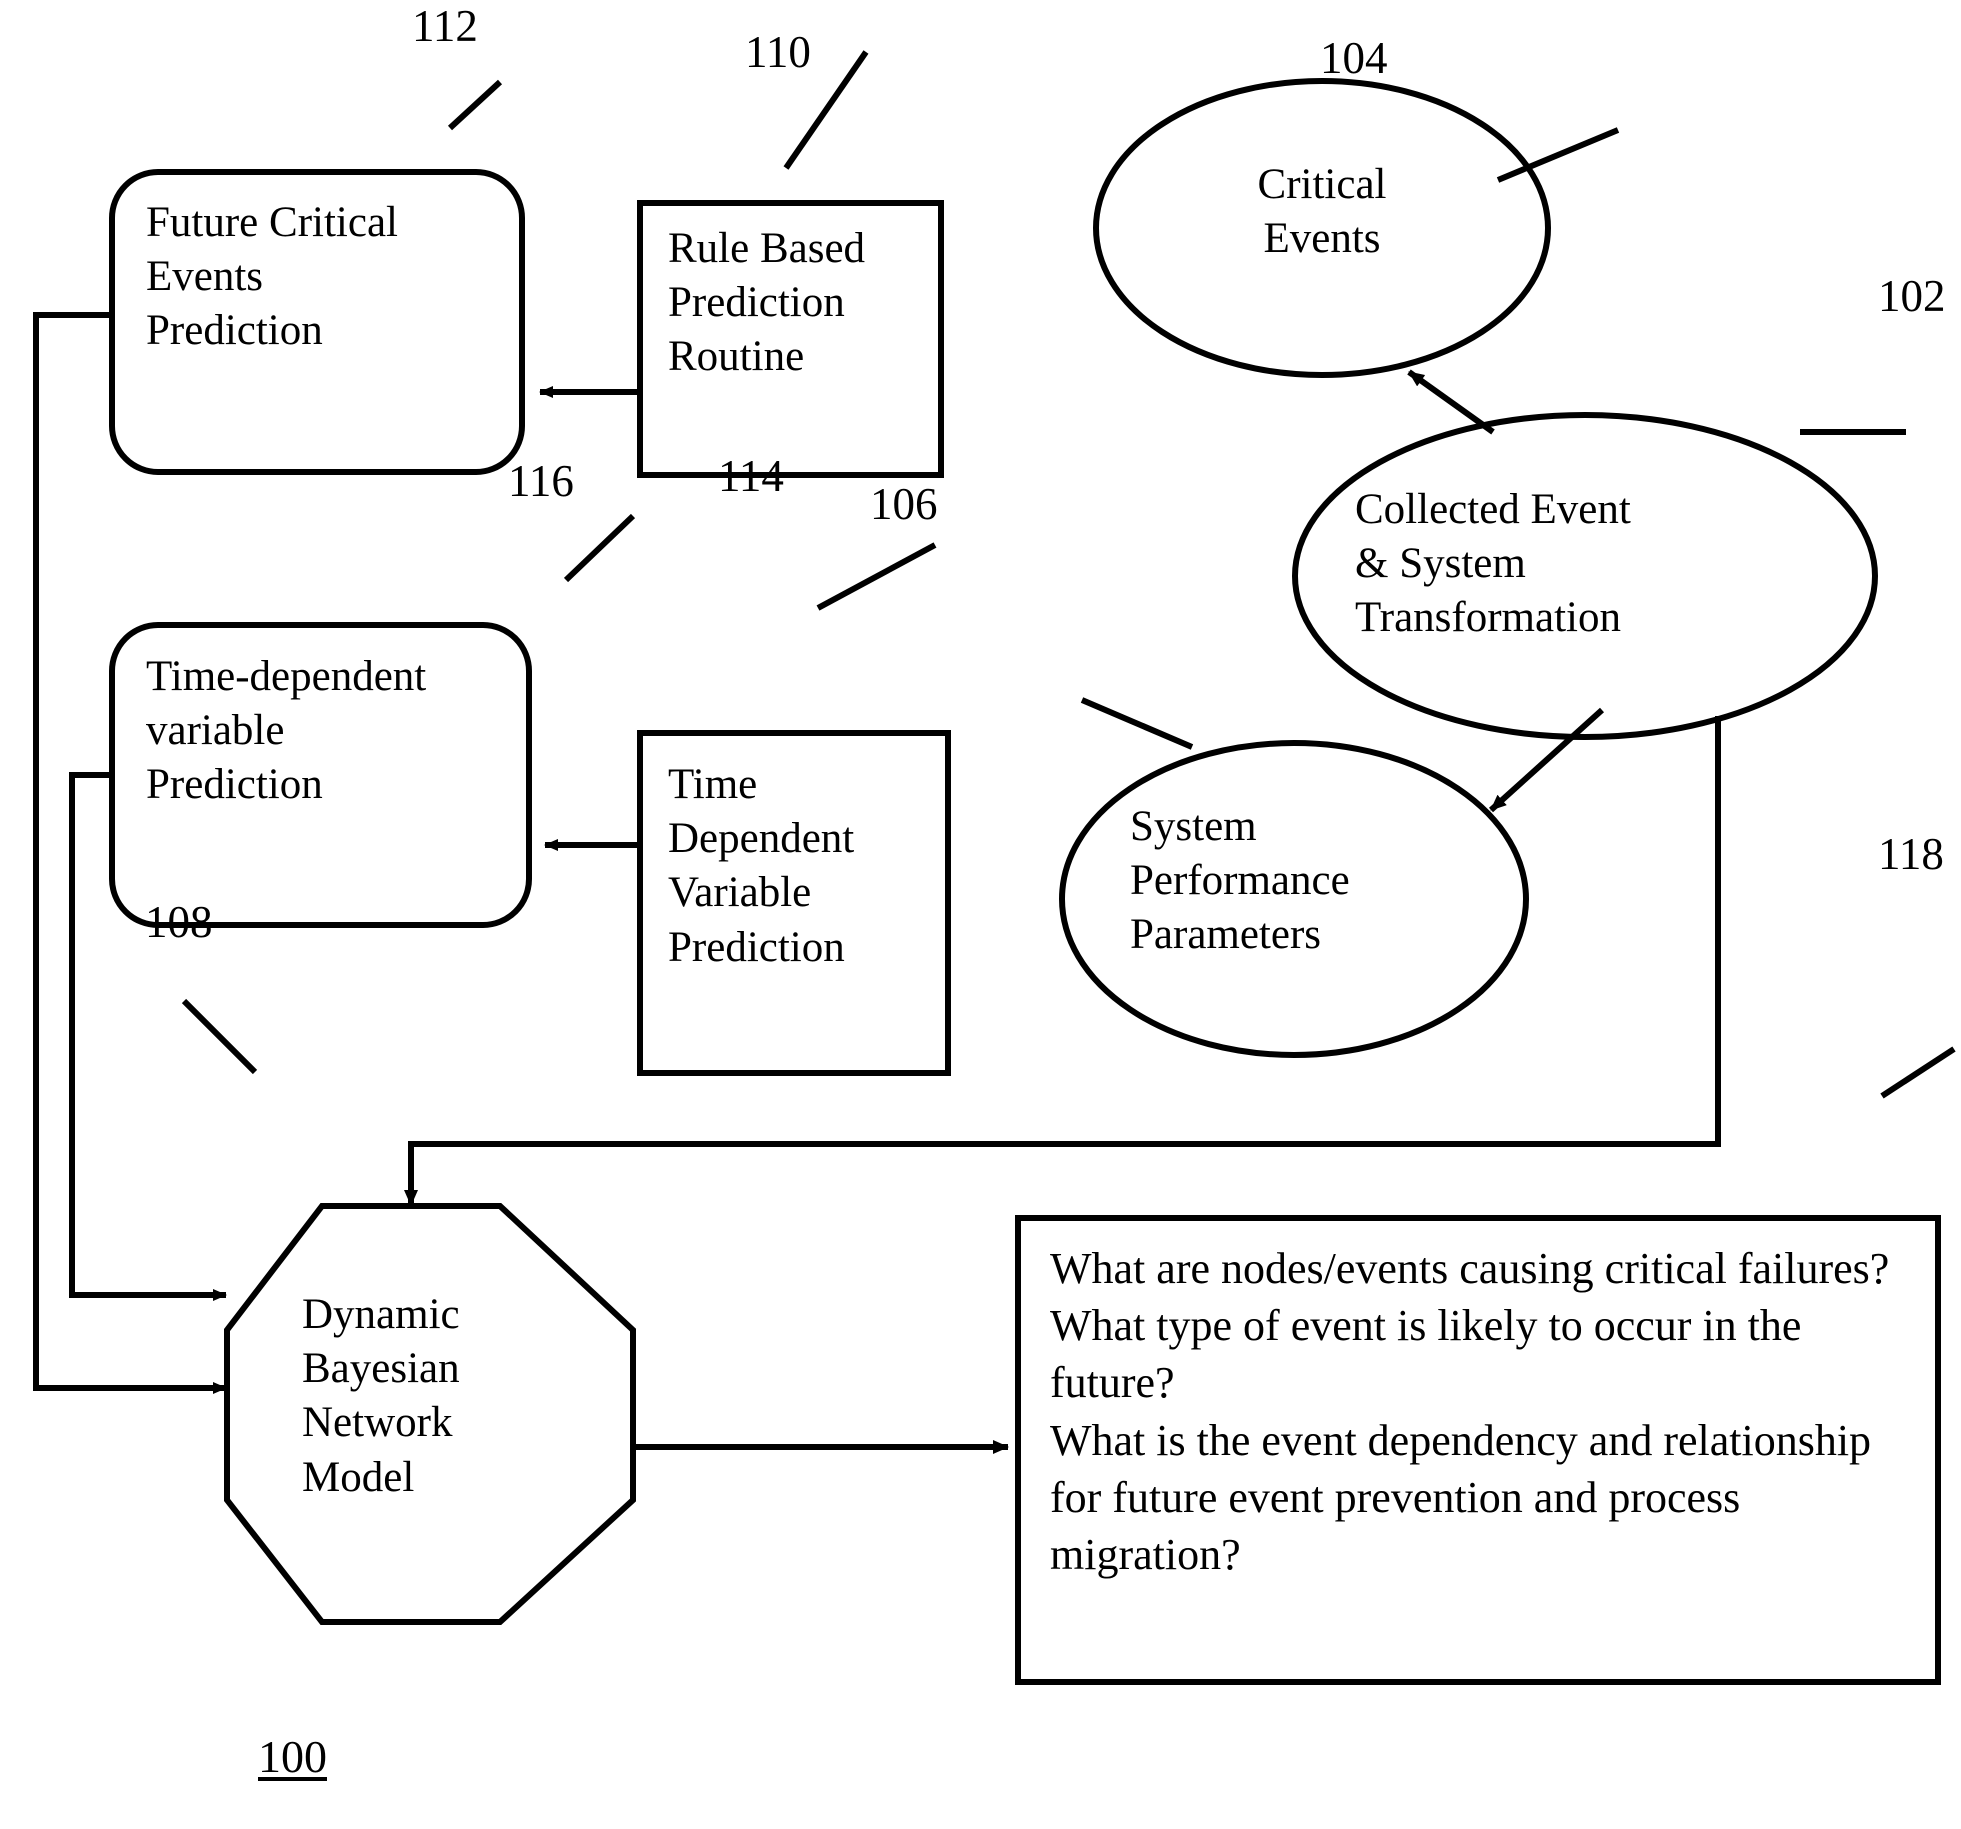  What do you see at coordinates (1546, 760) in the screenshot?
I see `connector-collected-to-system-performance` at bounding box center [1546, 760].